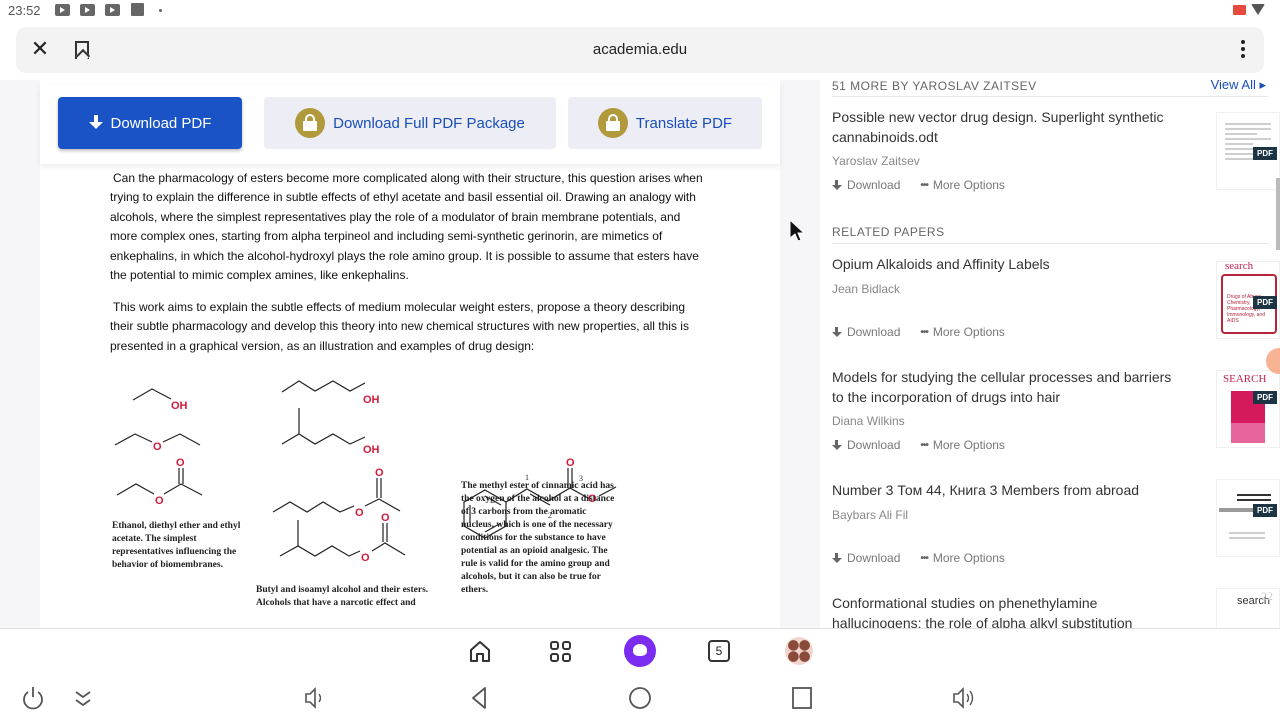  What do you see at coordinates (560, 651) in the screenshot?
I see `apps-grid-icon` at bounding box center [560, 651].